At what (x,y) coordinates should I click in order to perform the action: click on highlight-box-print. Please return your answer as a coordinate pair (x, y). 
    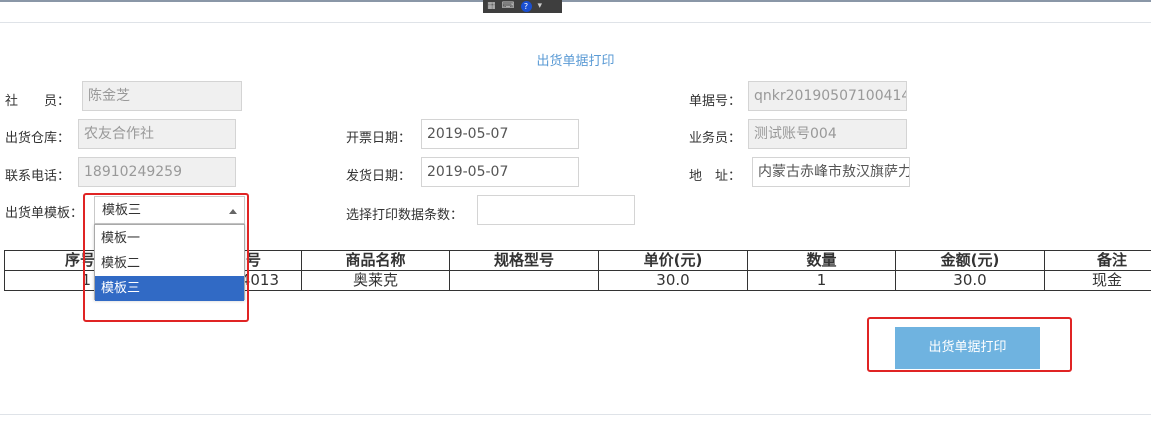
    Looking at the image, I should click on (969, 344).